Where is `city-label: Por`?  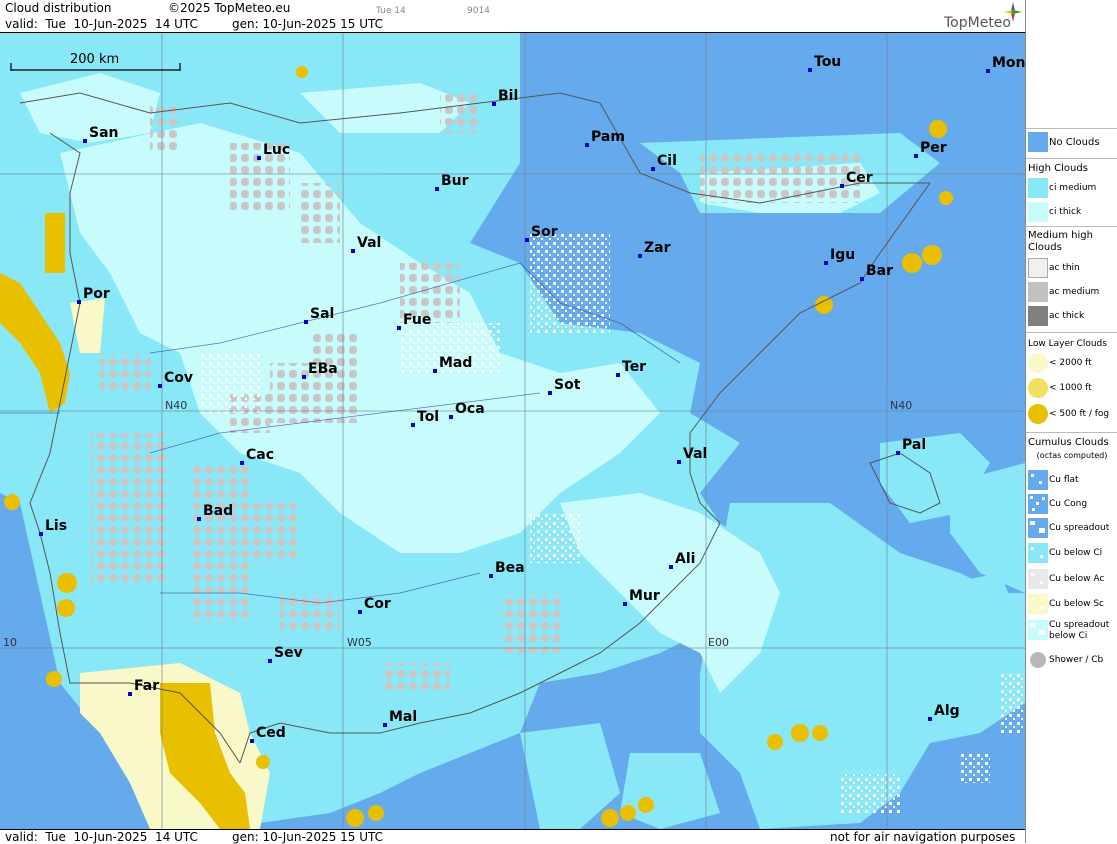 city-label: Por is located at coordinates (96, 294).